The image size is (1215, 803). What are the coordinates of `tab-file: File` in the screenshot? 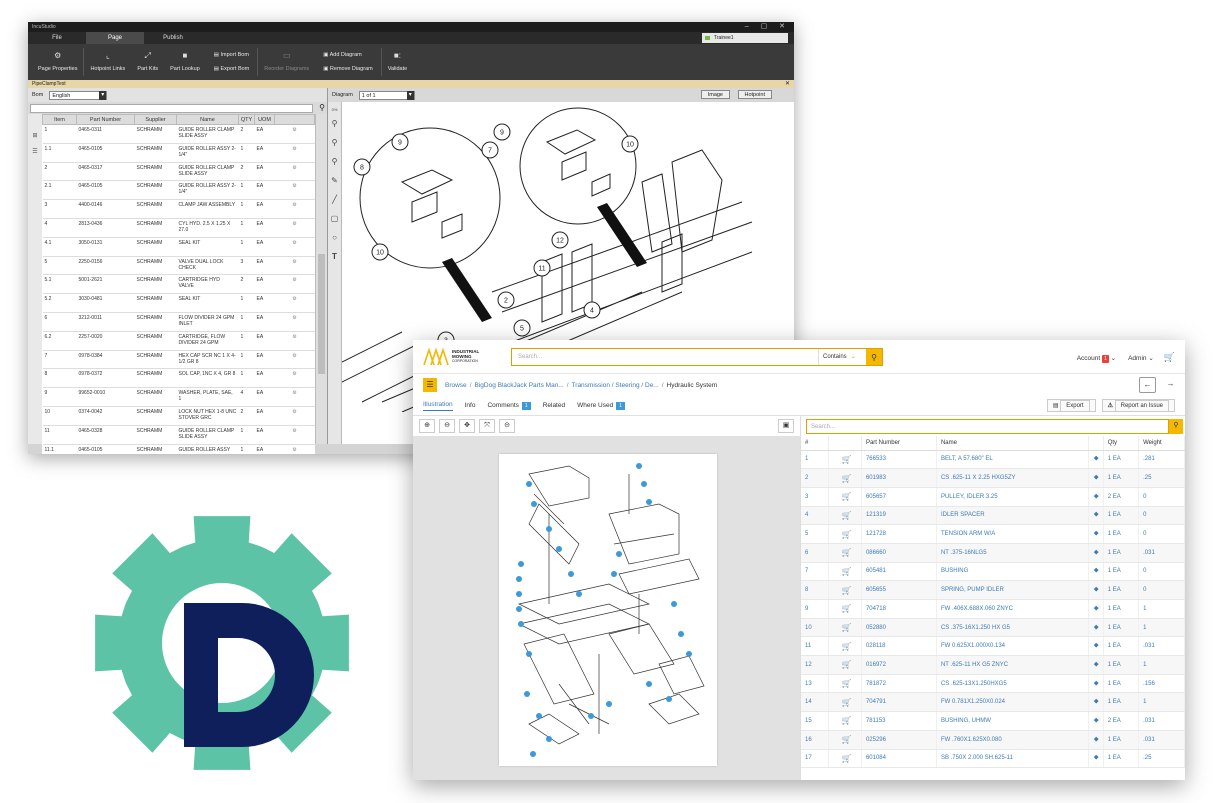 It's located at (57, 38).